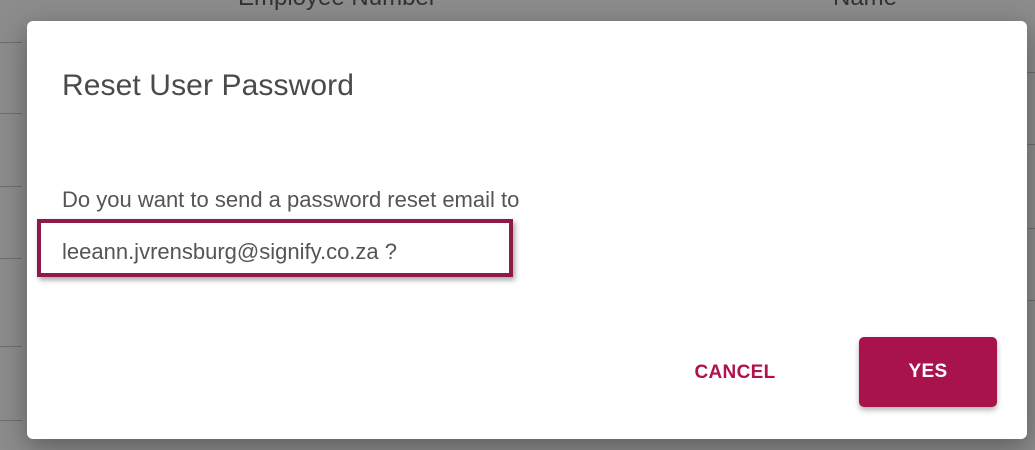  What do you see at coordinates (928, 372) in the screenshot?
I see `yes-button: YES` at bounding box center [928, 372].